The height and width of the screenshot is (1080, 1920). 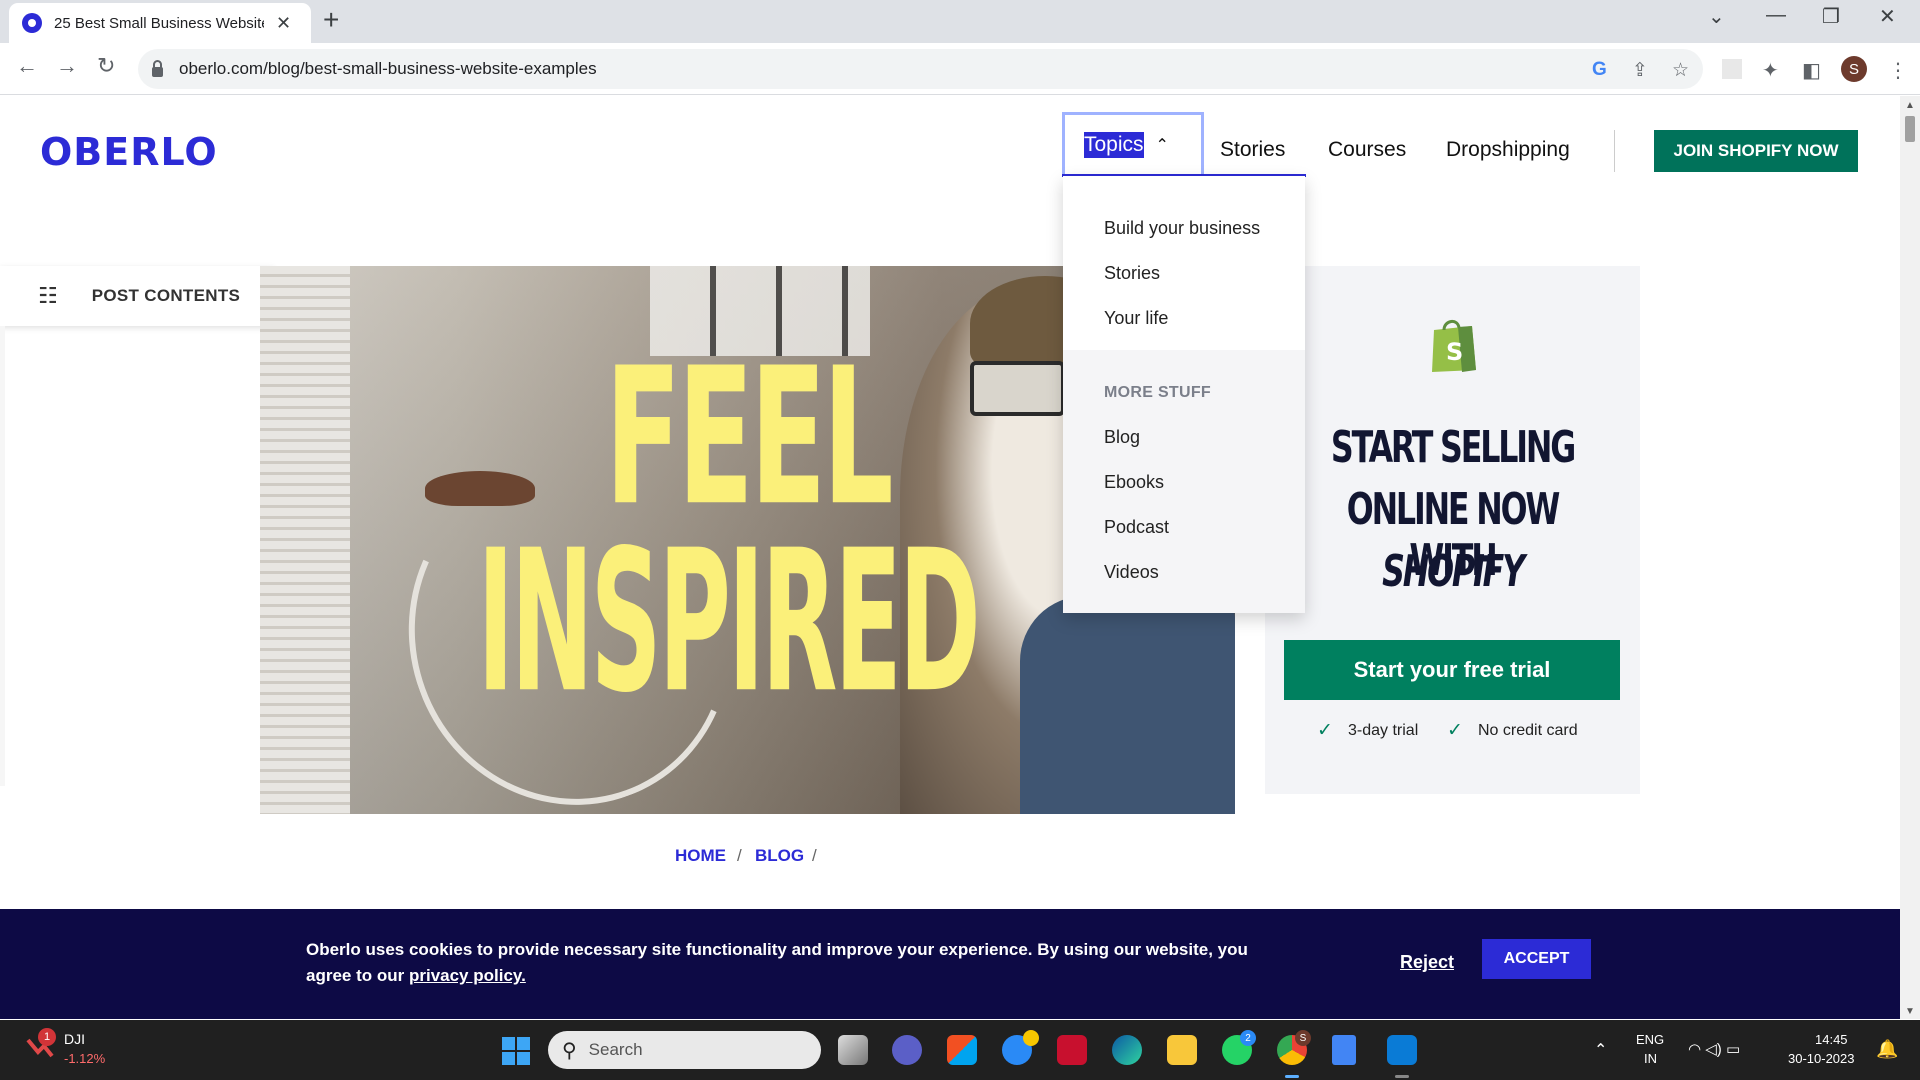 What do you see at coordinates (1127, 705) in the screenshot?
I see `hero-jeans` at bounding box center [1127, 705].